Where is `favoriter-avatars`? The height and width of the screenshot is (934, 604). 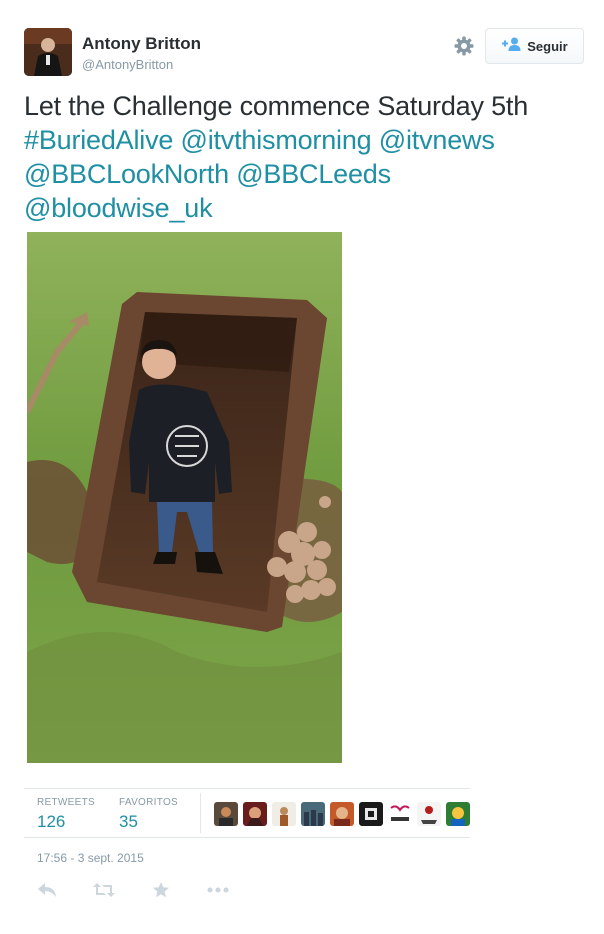
favoriter-avatars is located at coordinates (342, 814).